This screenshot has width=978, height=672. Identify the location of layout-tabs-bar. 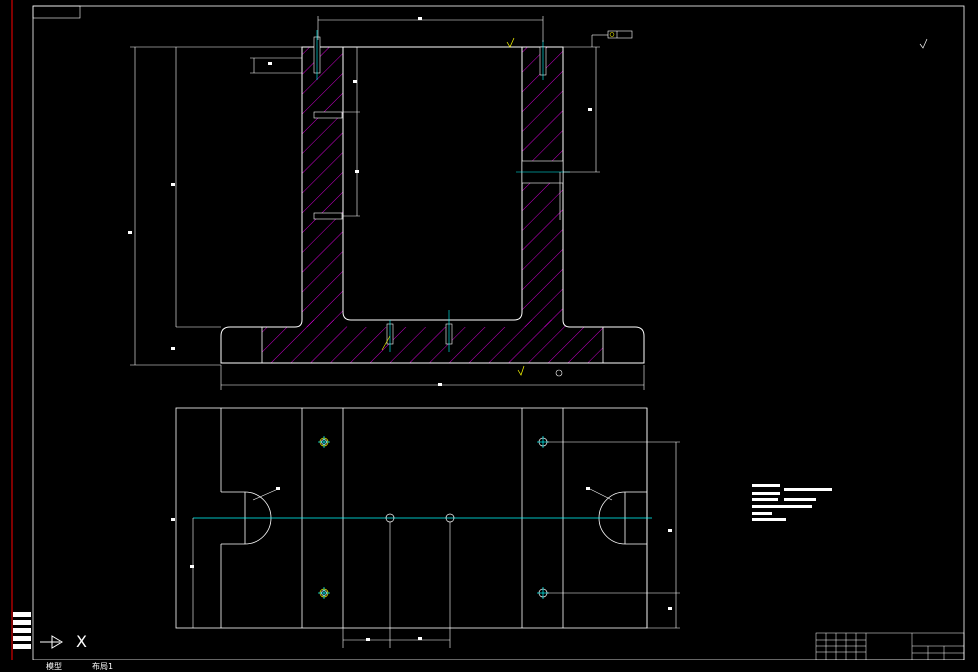
(489, 665).